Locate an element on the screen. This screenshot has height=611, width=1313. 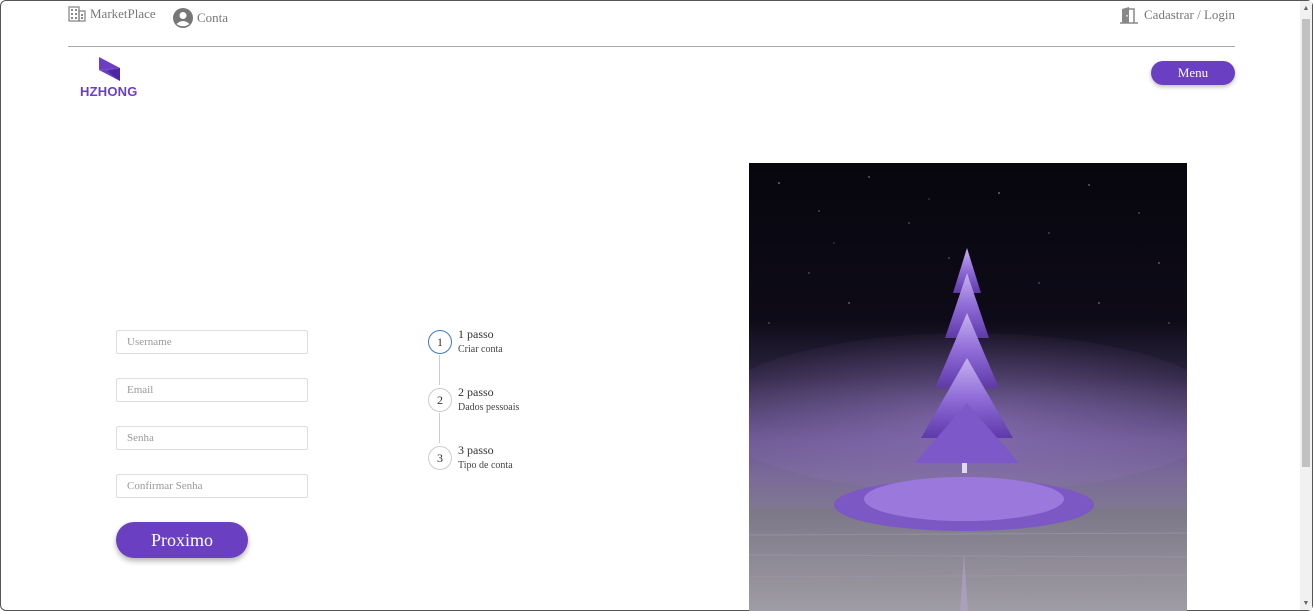
scroll-up-arrow-icon: ▲ is located at coordinates (1306, 8).